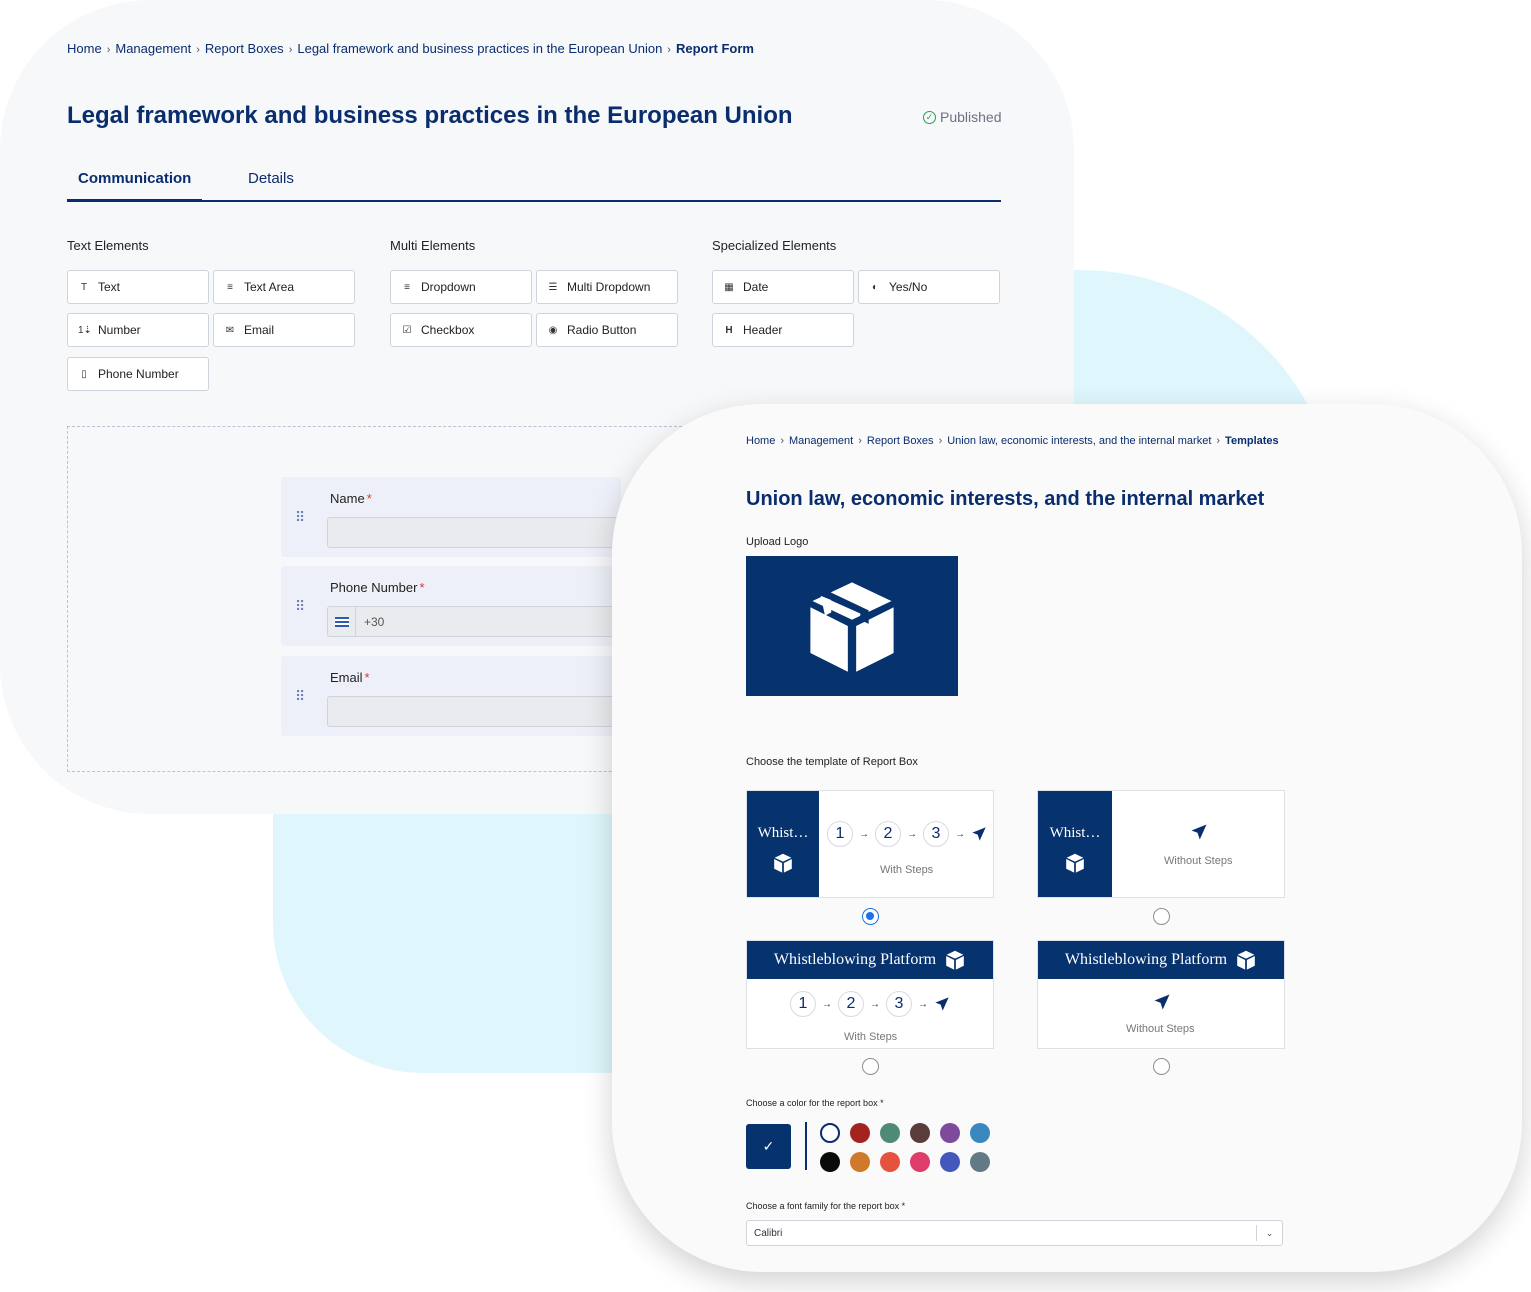 The image size is (1531, 1292). I want to click on text-elements-label: Text Elements, so click(108, 245).